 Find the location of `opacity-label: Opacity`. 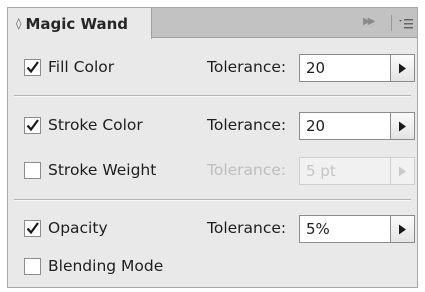

opacity-label: Opacity is located at coordinates (78, 228).